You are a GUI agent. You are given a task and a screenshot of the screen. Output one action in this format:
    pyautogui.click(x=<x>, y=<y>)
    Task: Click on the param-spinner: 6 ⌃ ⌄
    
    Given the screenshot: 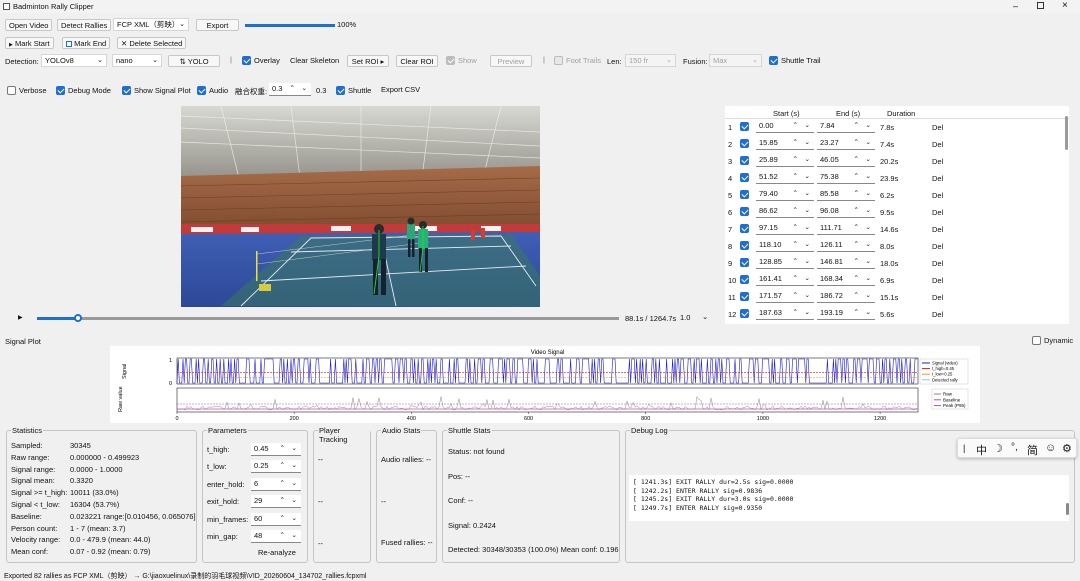 What is the action you would take?
    pyautogui.click(x=276, y=484)
    